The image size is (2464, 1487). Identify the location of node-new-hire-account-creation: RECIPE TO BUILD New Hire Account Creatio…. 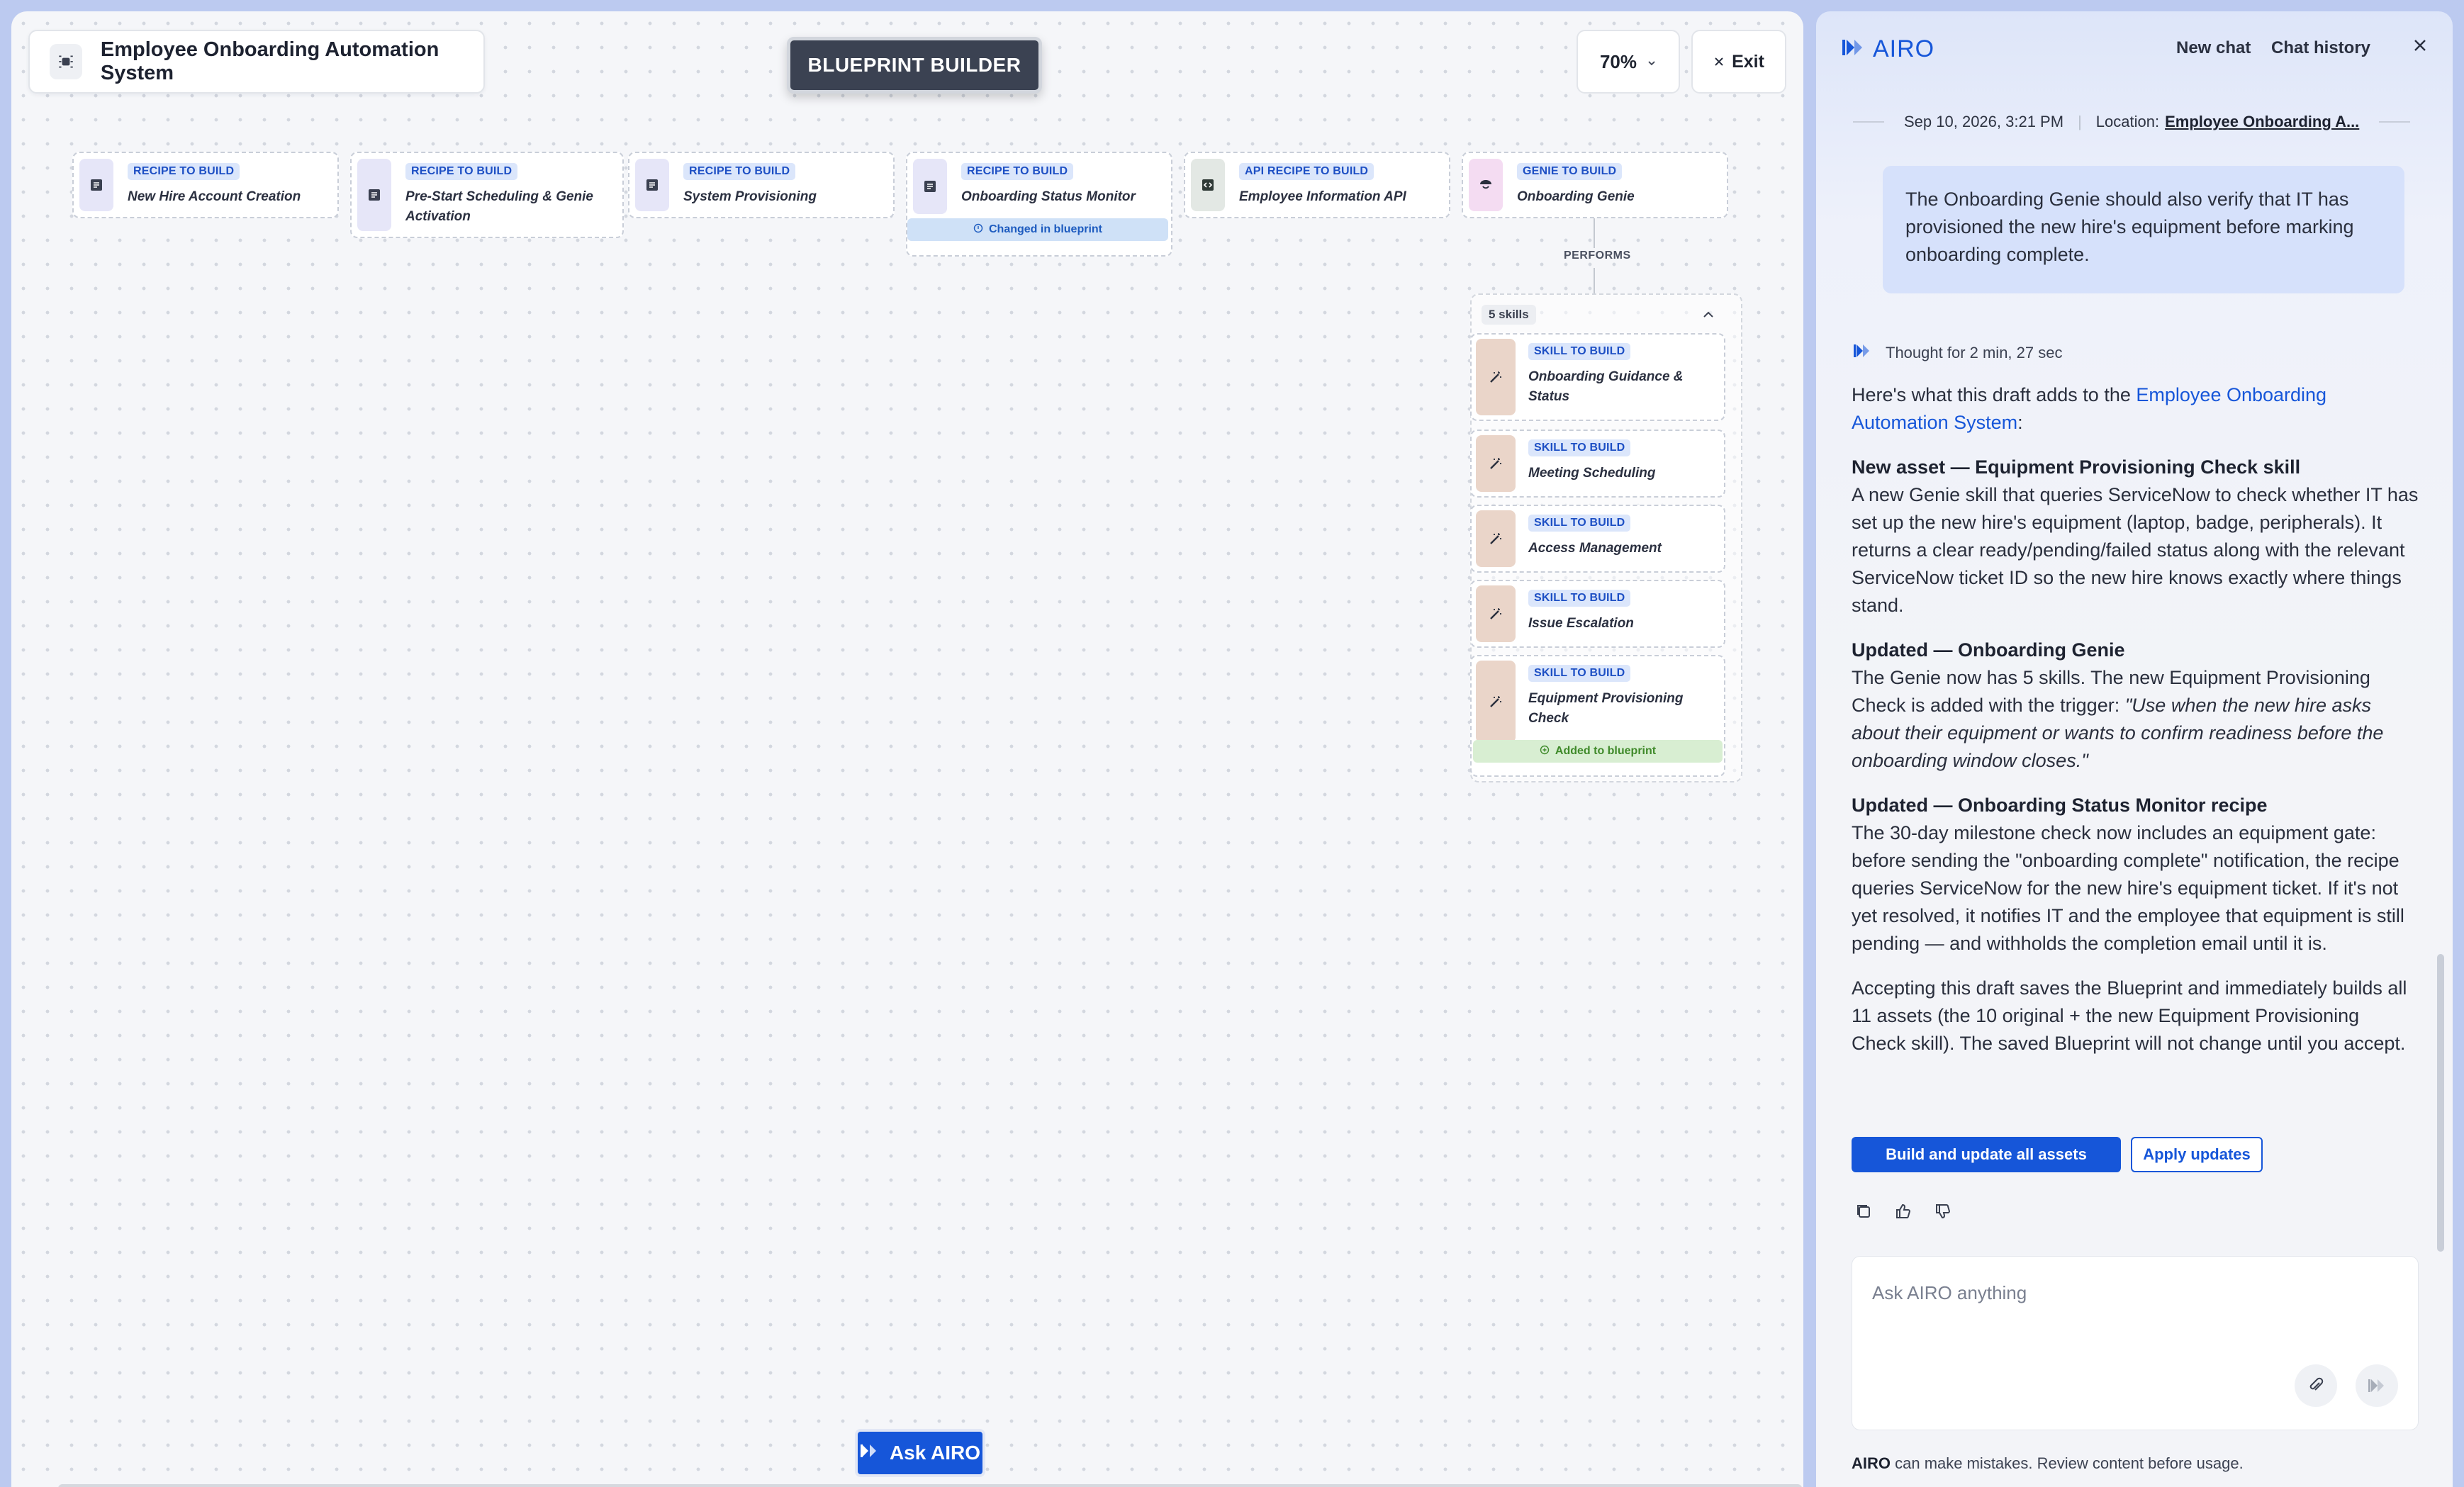
(205, 185).